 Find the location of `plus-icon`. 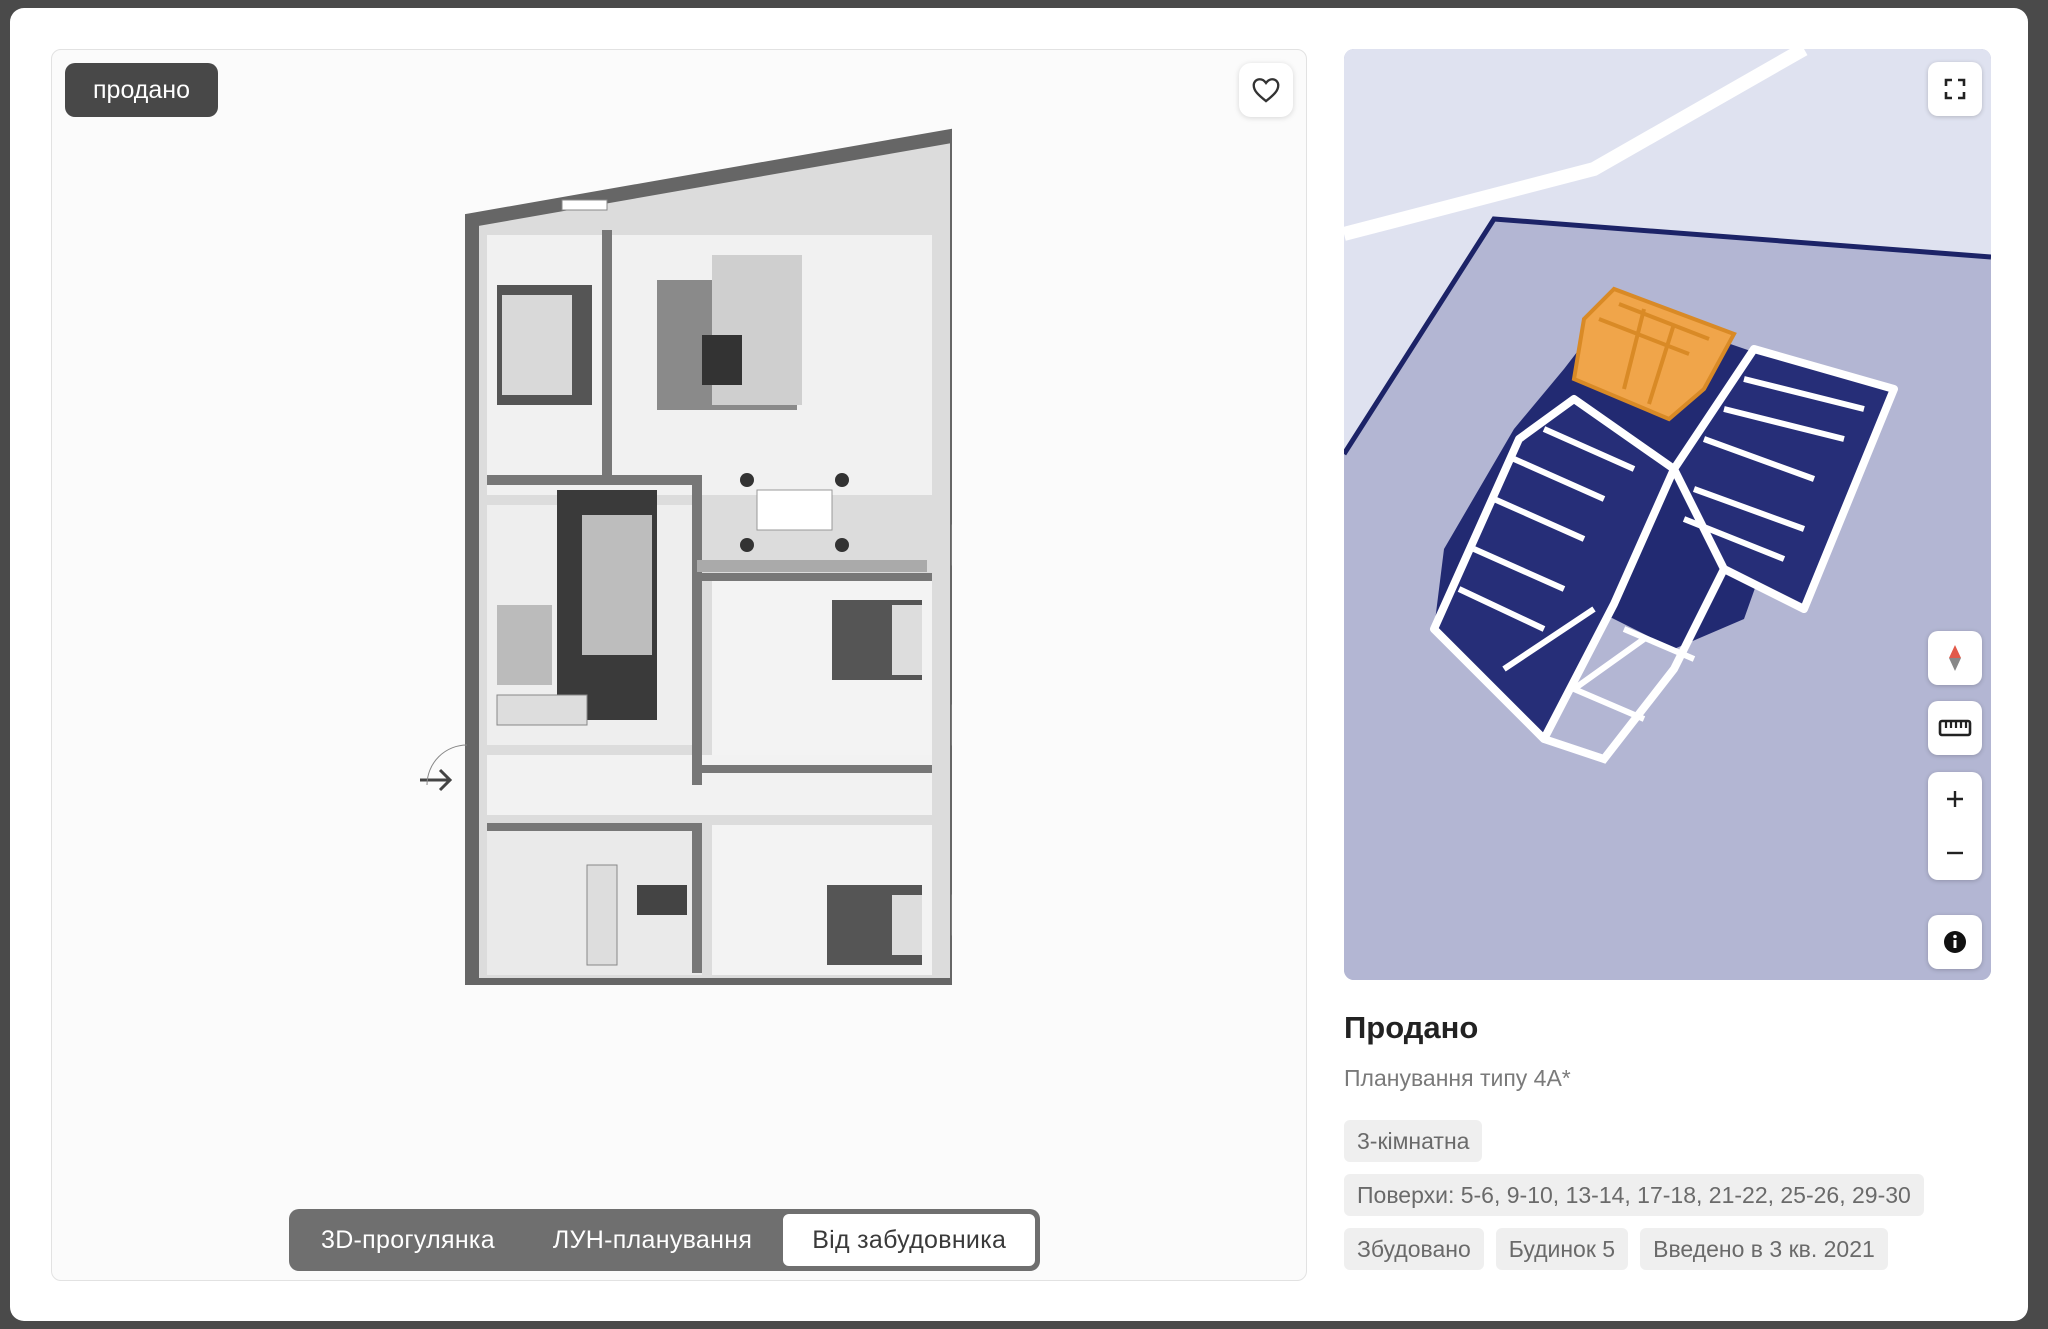

plus-icon is located at coordinates (1955, 799).